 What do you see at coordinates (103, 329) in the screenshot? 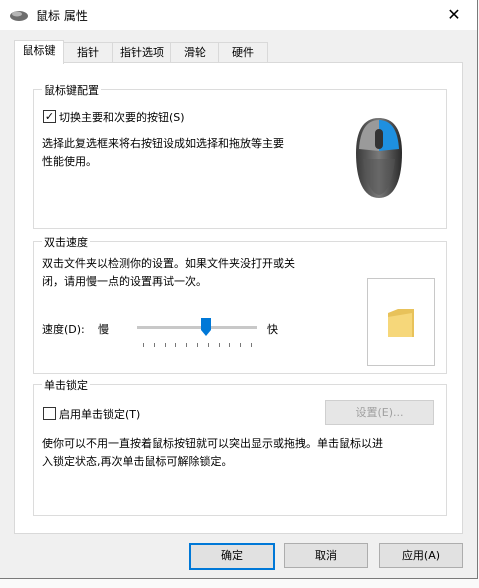
I see `slow-label: 慢` at bounding box center [103, 329].